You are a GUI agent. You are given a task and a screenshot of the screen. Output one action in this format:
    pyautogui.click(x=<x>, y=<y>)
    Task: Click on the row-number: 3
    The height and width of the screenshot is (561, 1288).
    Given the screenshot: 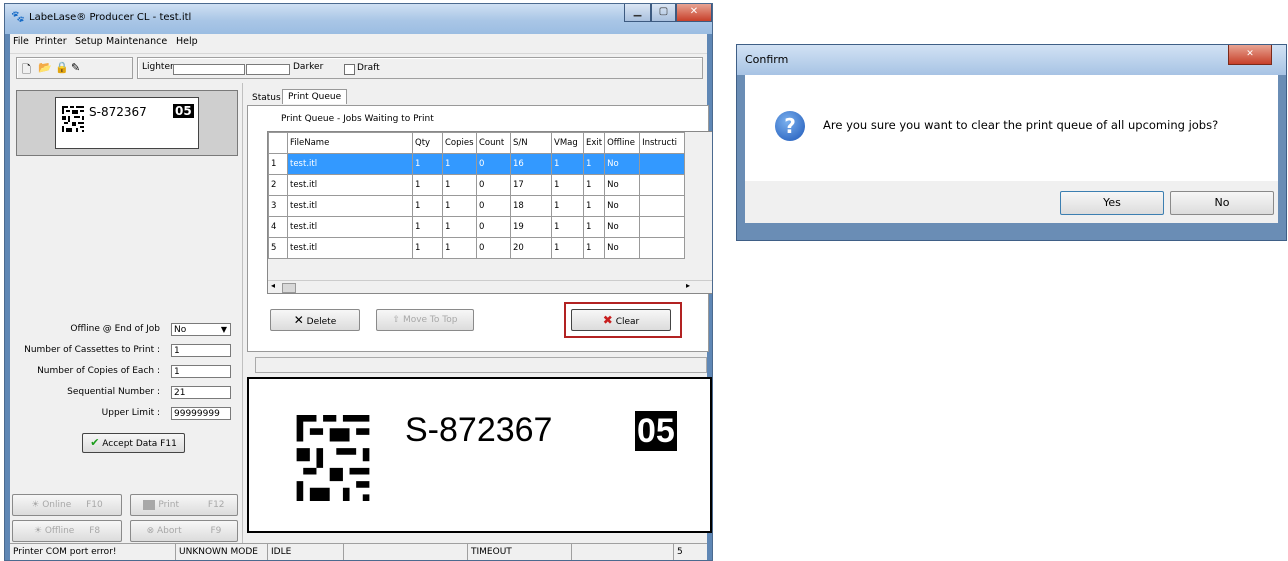 What is the action you would take?
    pyautogui.click(x=278, y=206)
    